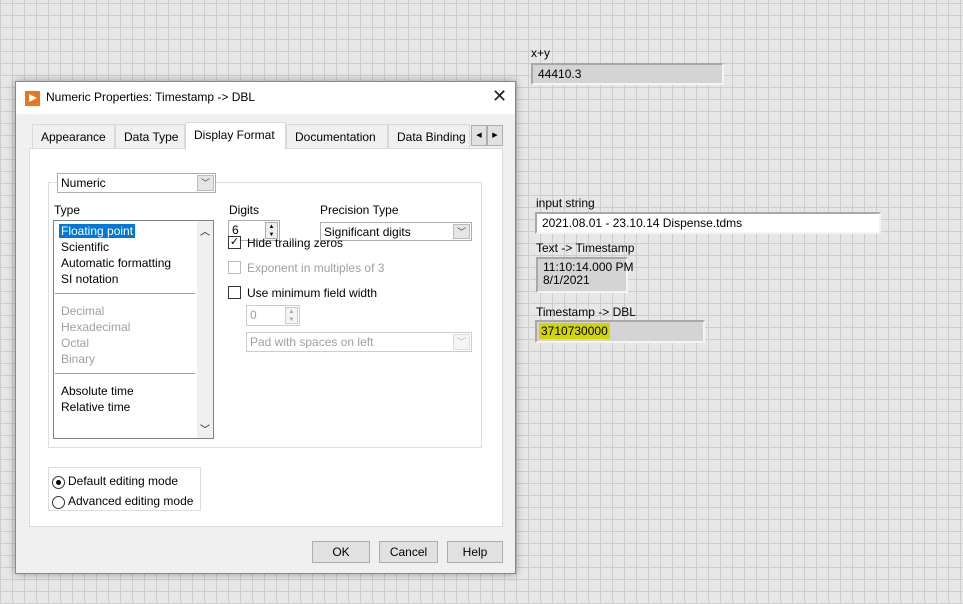 This screenshot has width=963, height=604. I want to click on type-item-decimal: Decimal, so click(83, 311).